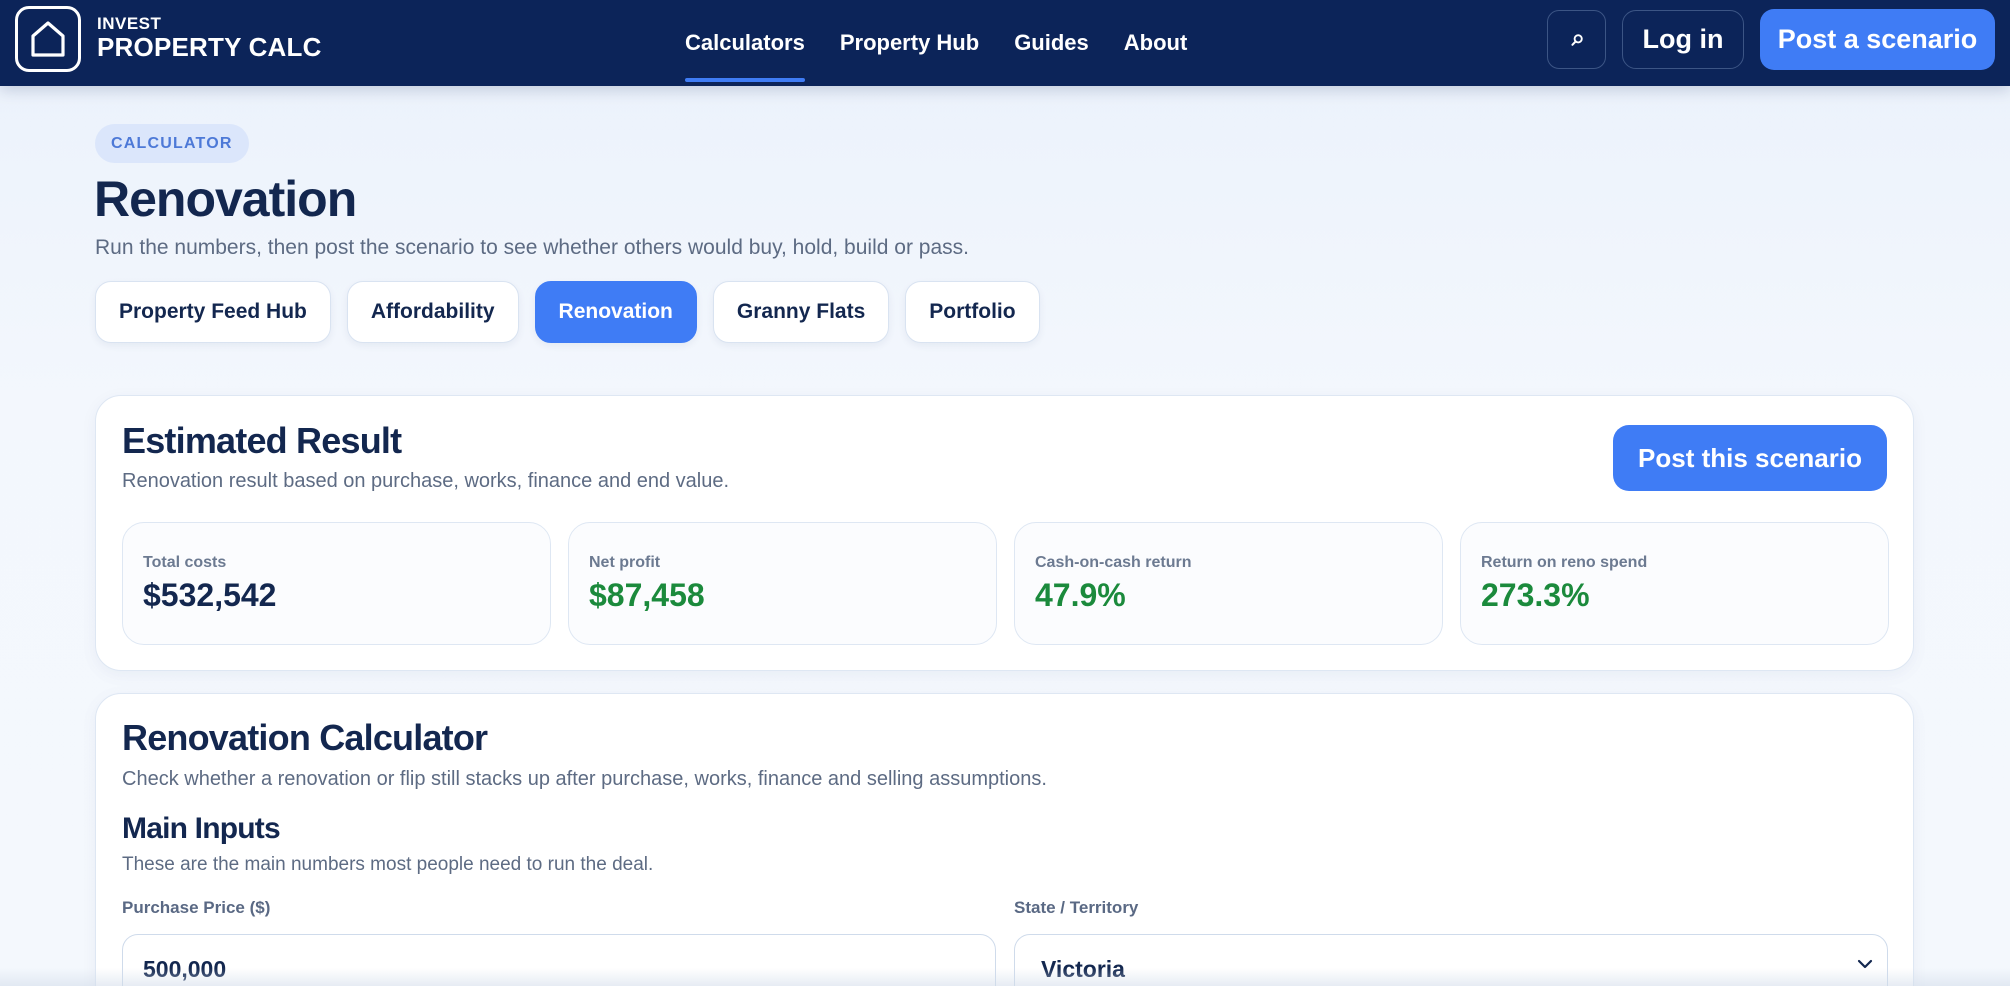  I want to click on search-icon, so click(1576, 39).